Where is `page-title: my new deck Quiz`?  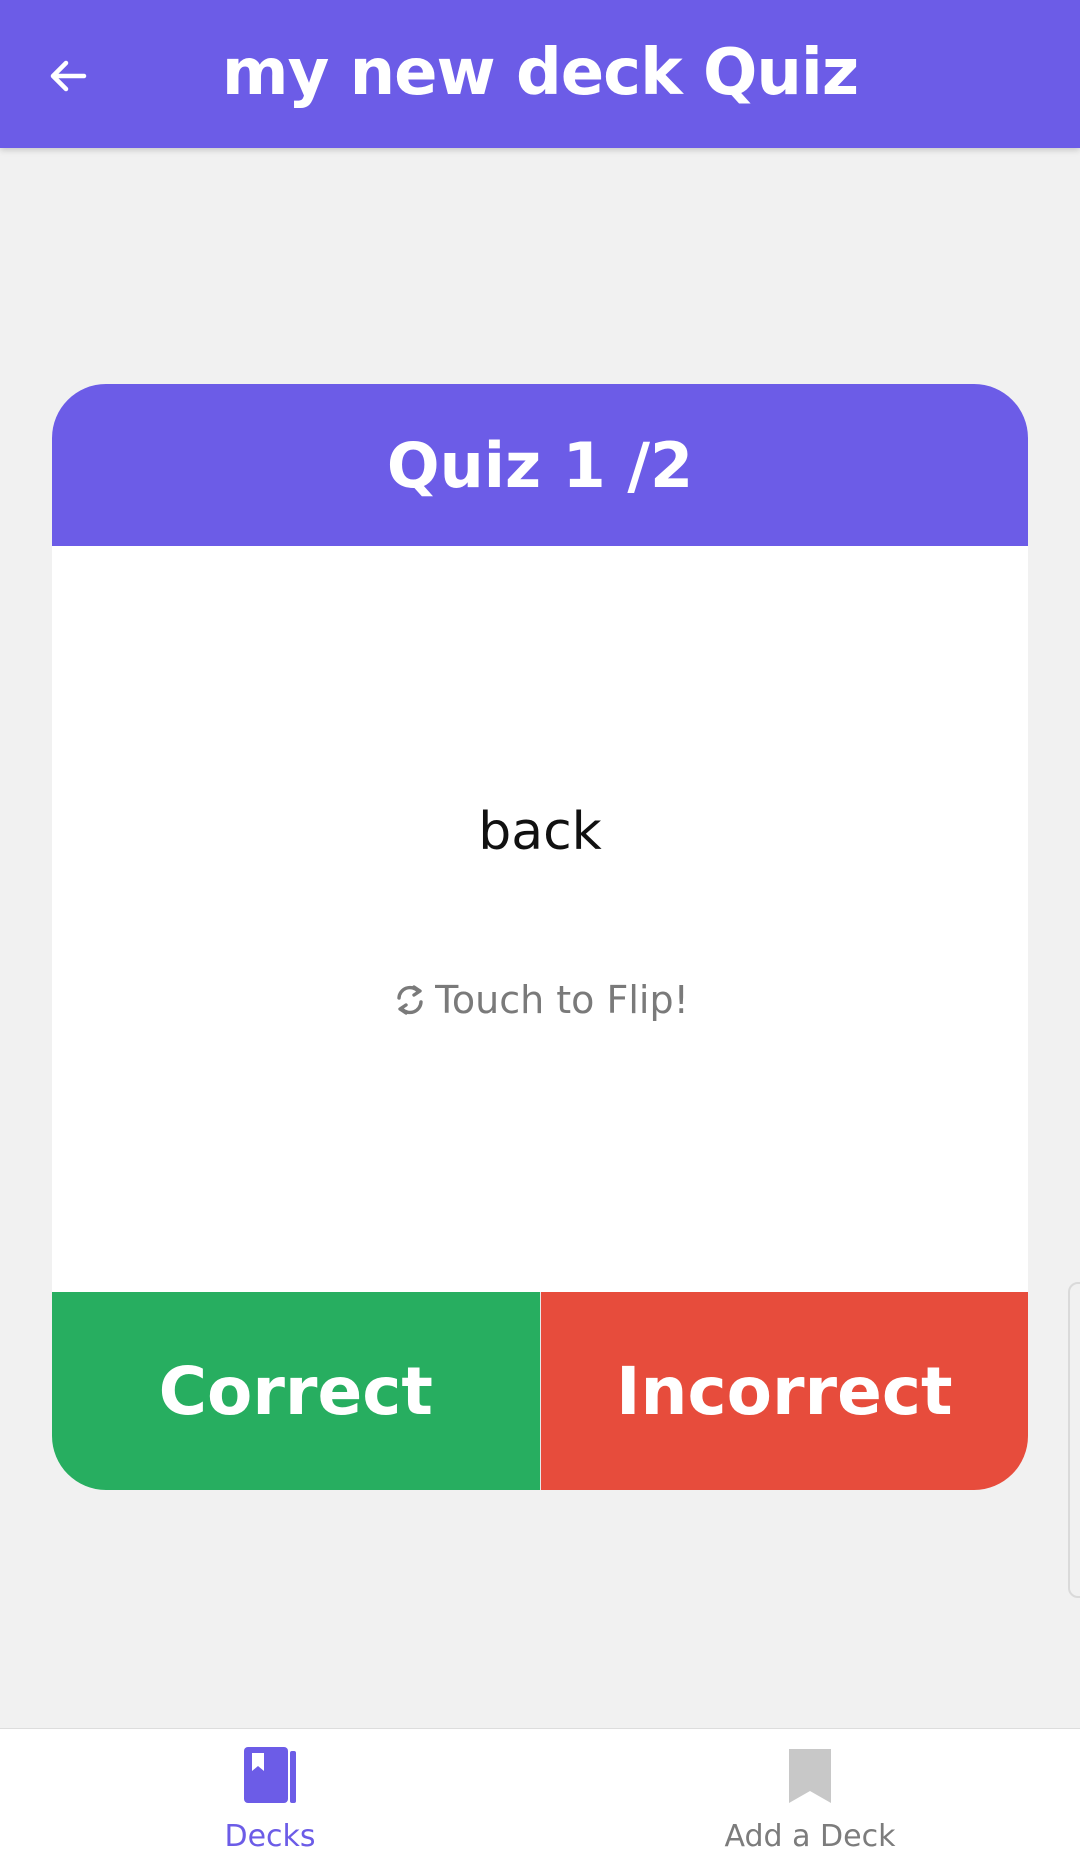
page-title: my new deck Quiz is located at coordinates (540, 73).